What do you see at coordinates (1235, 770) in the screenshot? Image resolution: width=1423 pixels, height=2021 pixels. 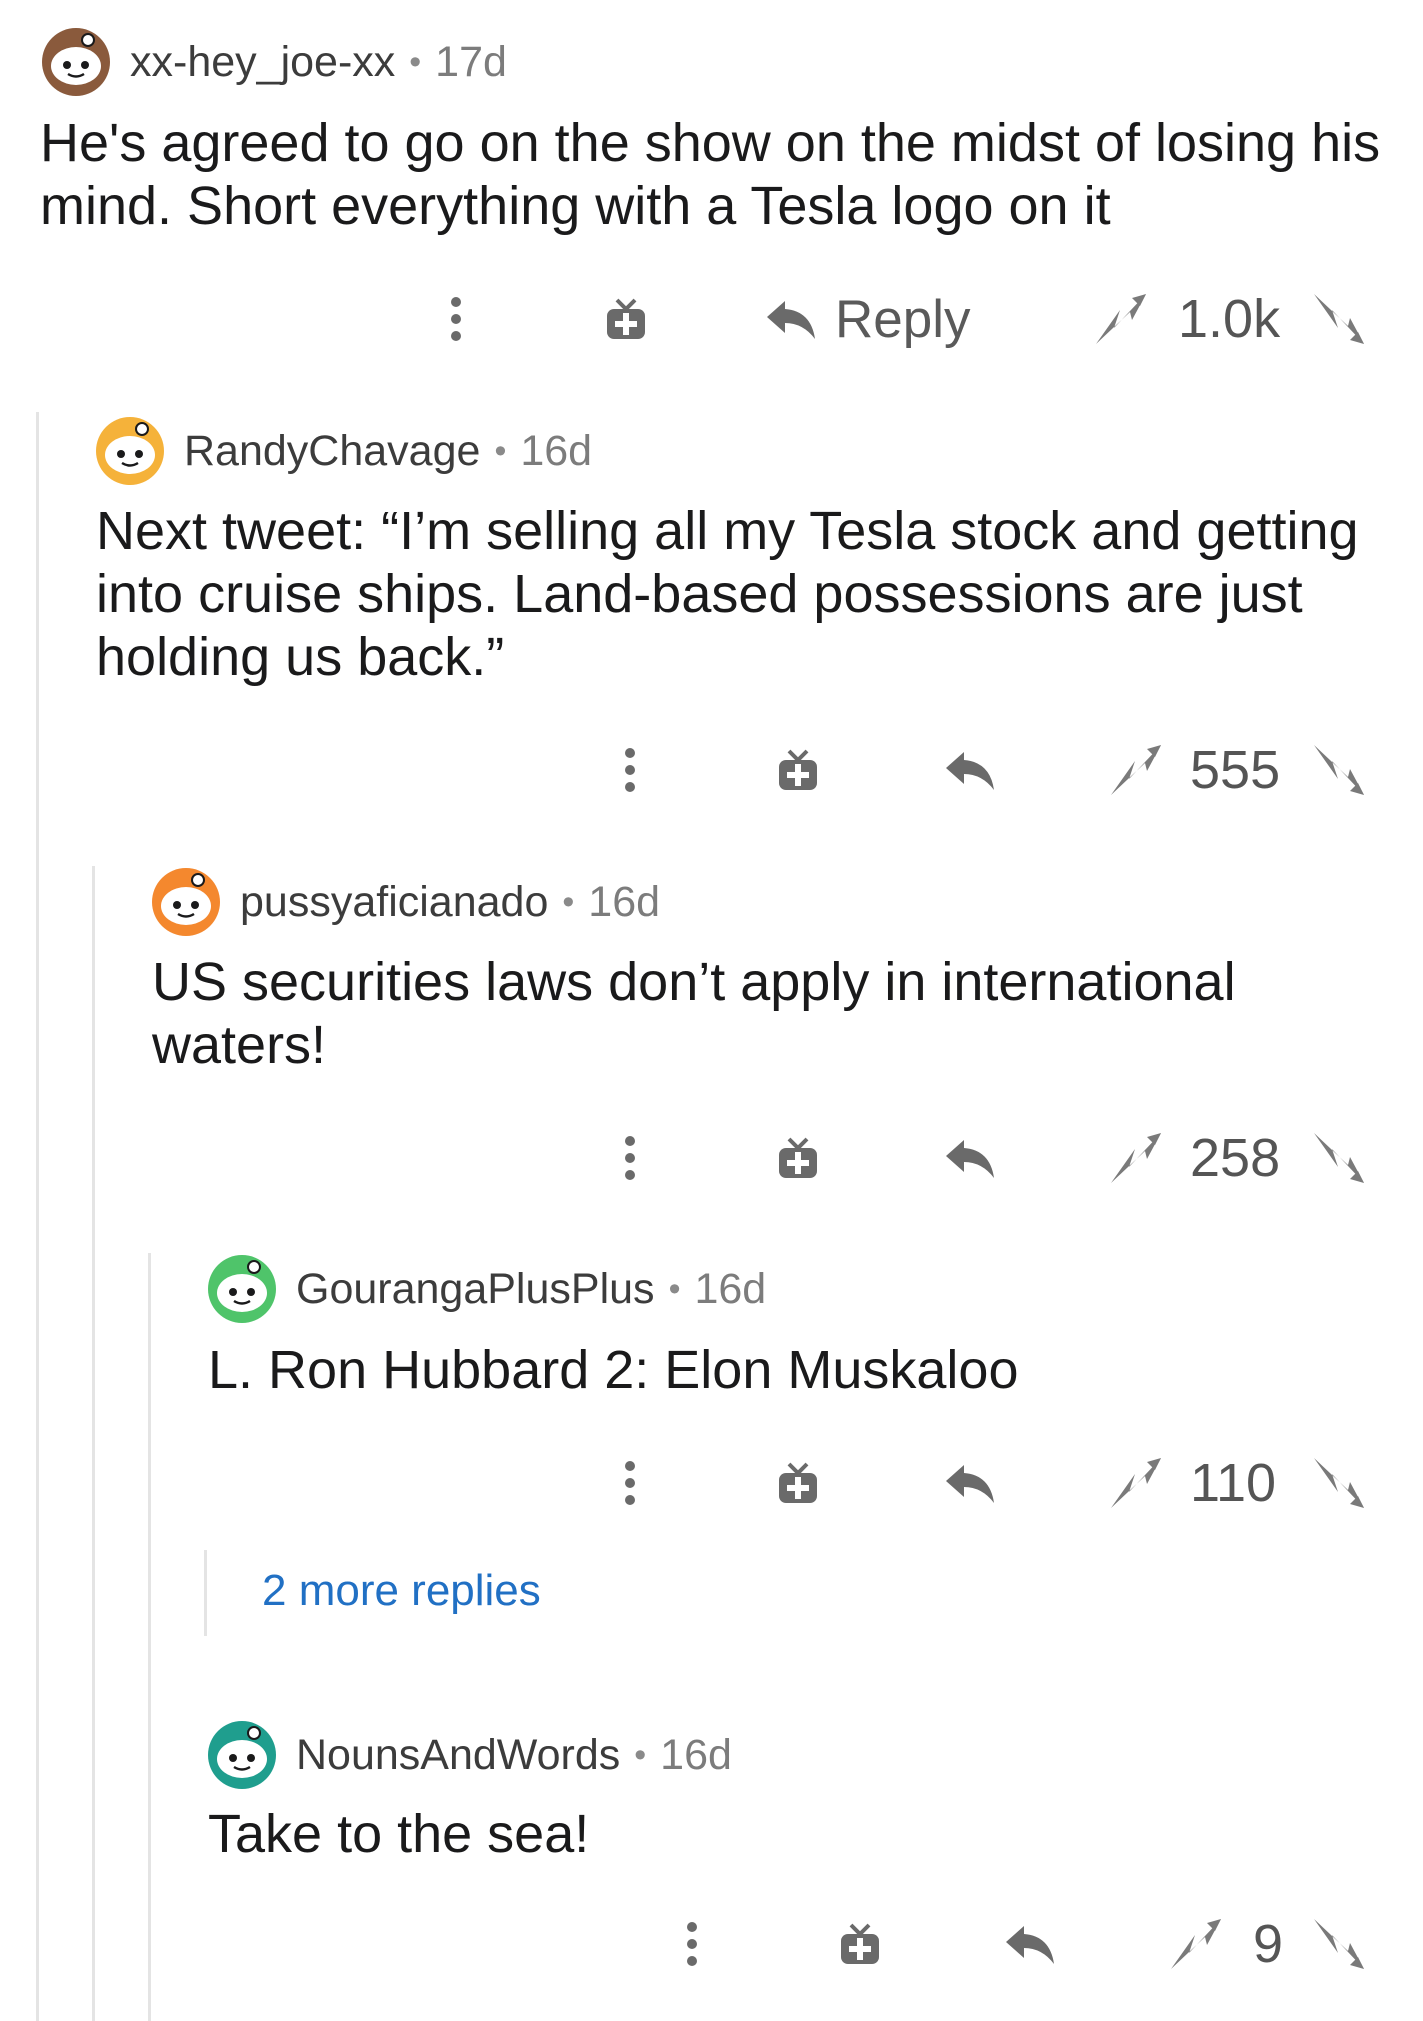 I see `vote-score: 555` at bounding box center [1235, 770].